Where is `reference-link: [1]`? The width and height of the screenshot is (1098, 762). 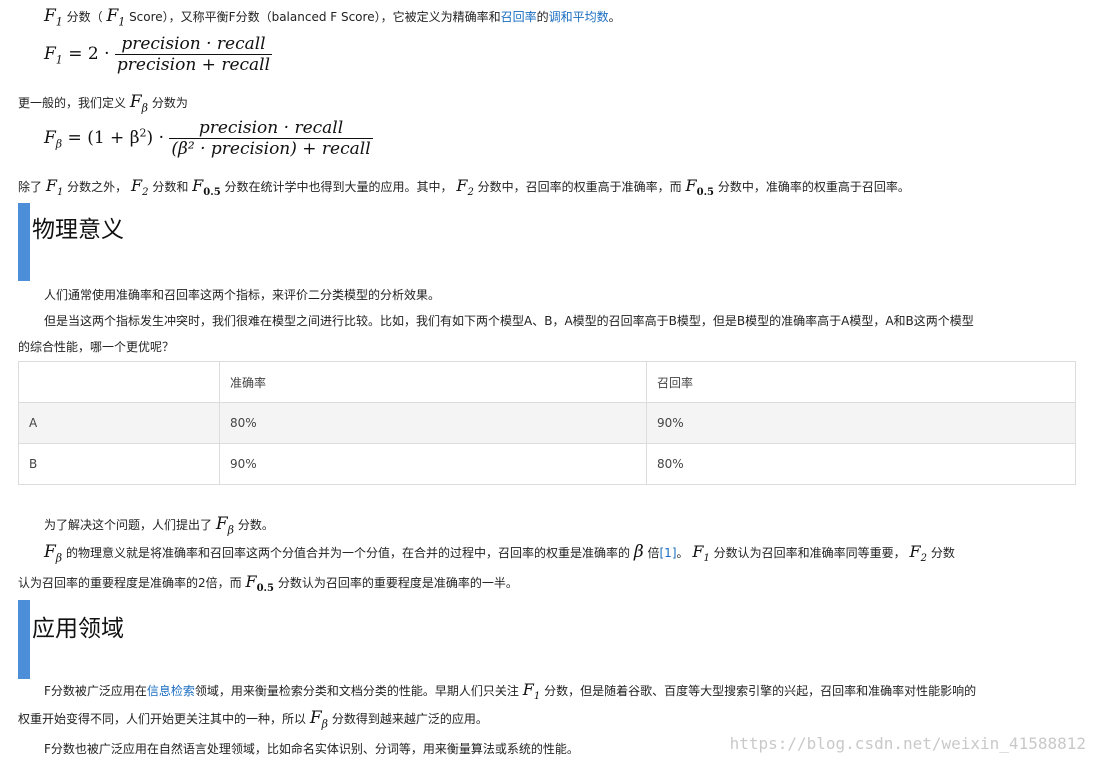 reference-link: [1] is located at coordinates (668, 553).